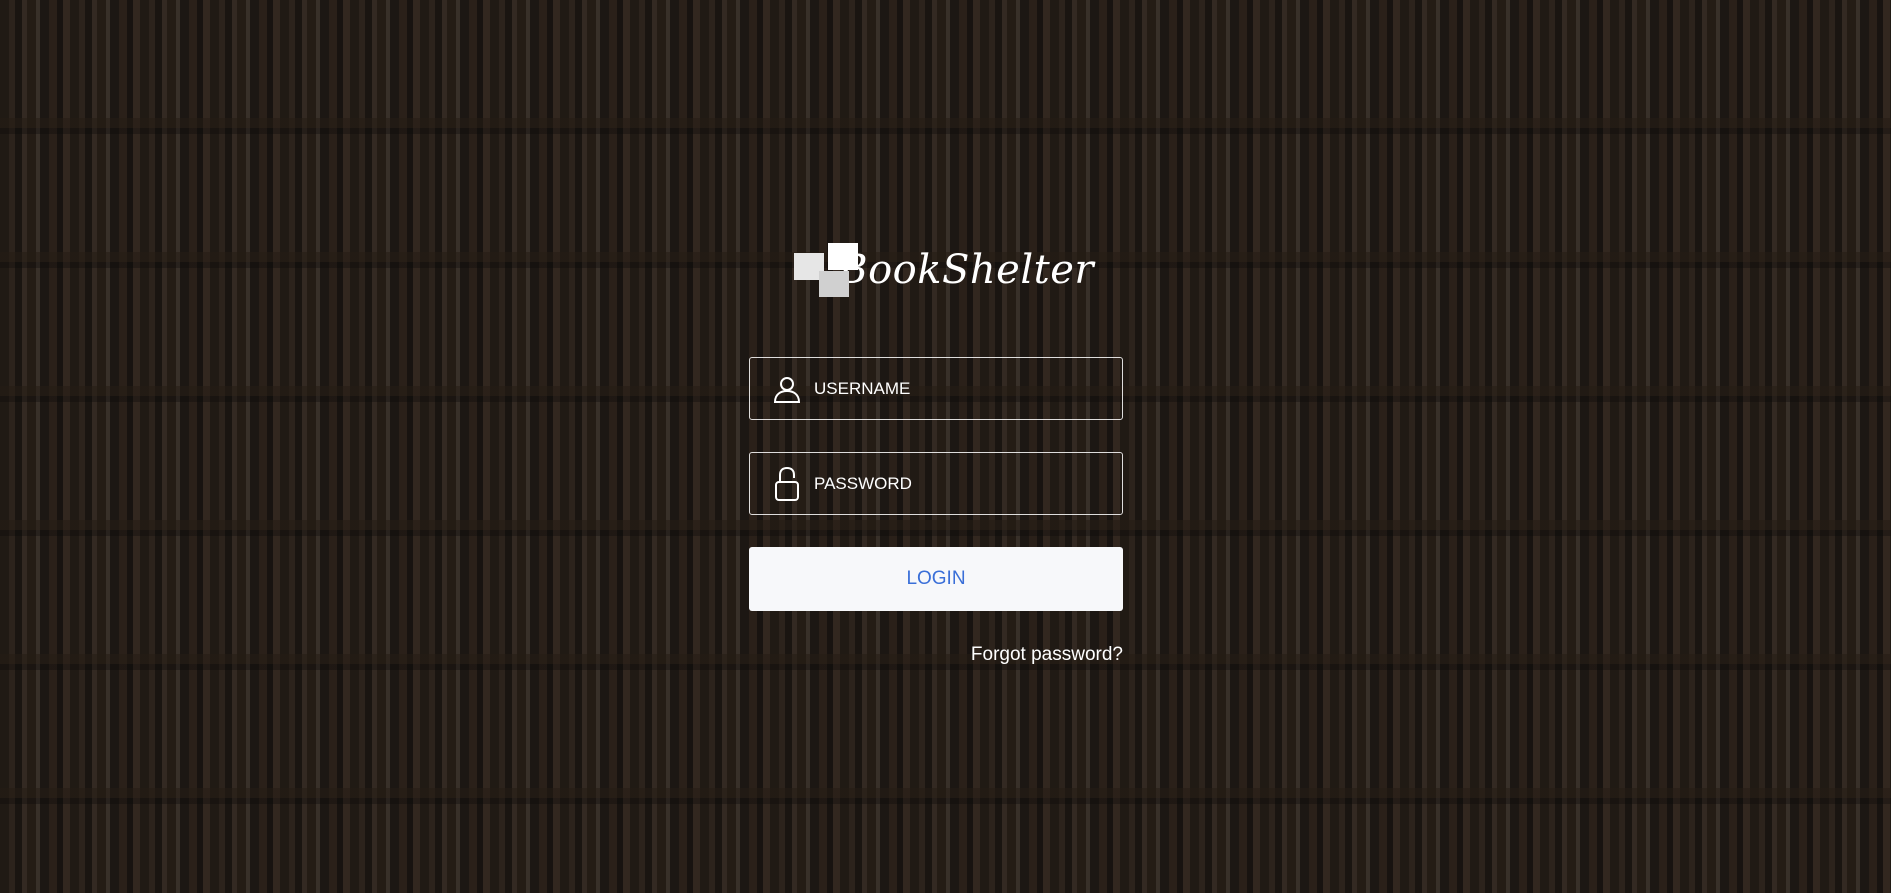  I want to click on login-button: LOGIN, so click(936, 579).